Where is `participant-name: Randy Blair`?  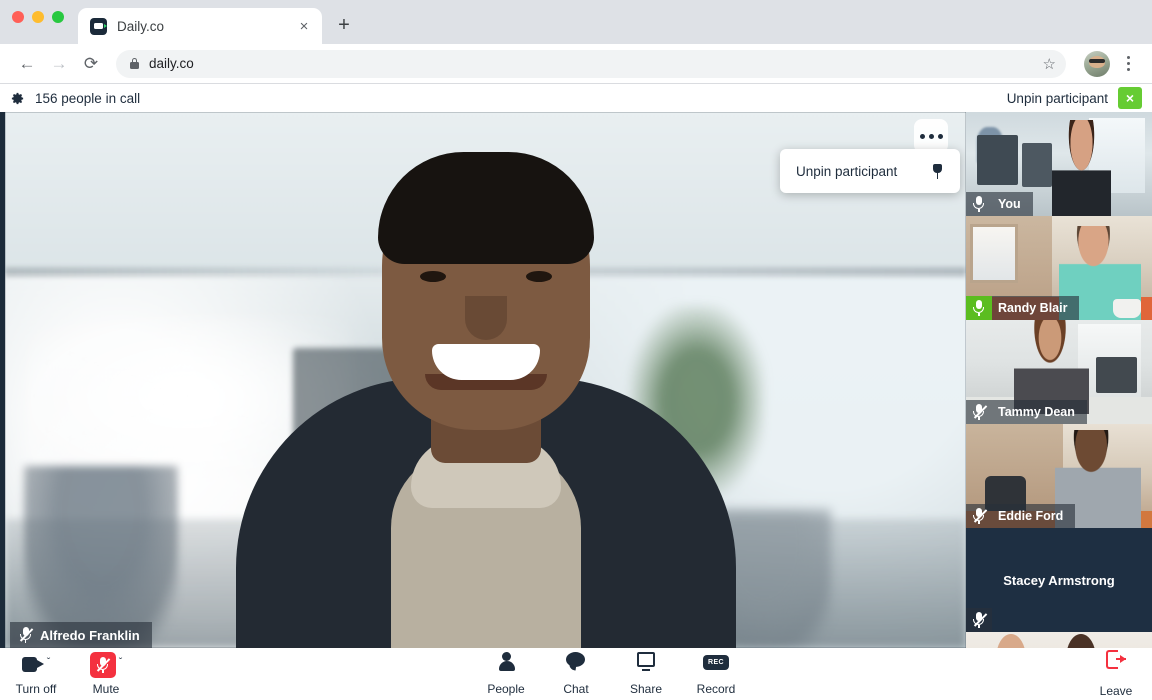
participant-name: Randy Blair is located at coordinates (1036, 308).